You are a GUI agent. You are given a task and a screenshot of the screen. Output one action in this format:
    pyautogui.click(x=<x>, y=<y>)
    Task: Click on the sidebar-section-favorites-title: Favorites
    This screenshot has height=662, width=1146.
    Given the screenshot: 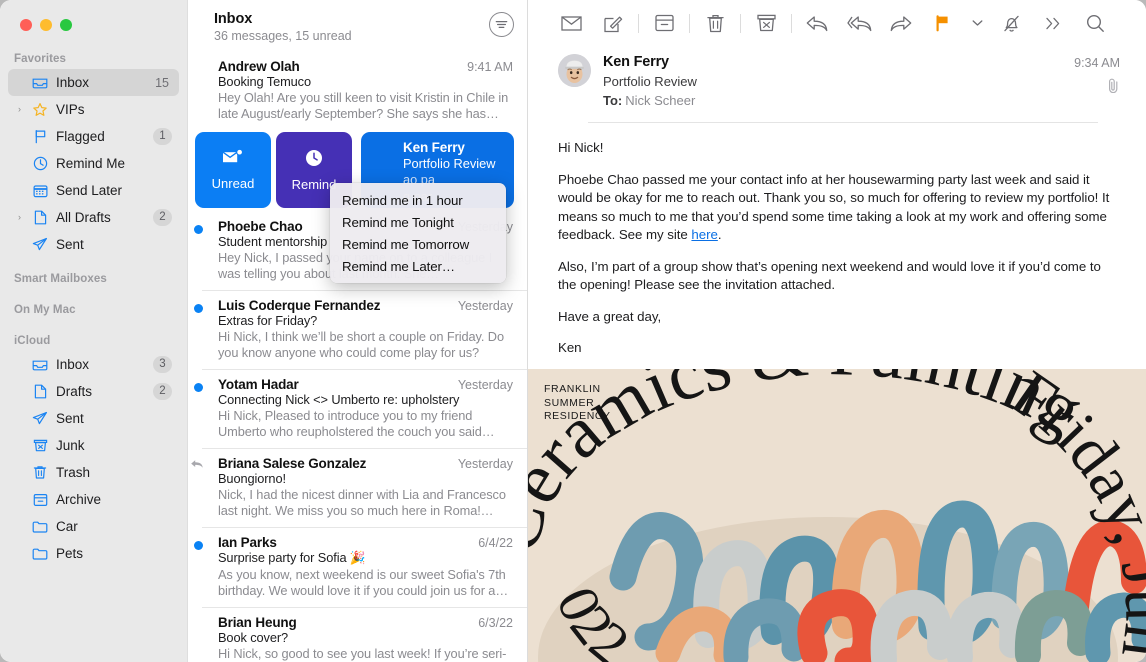 What is the action you would take?
    pyautogui.click(x=40, y=59)
    